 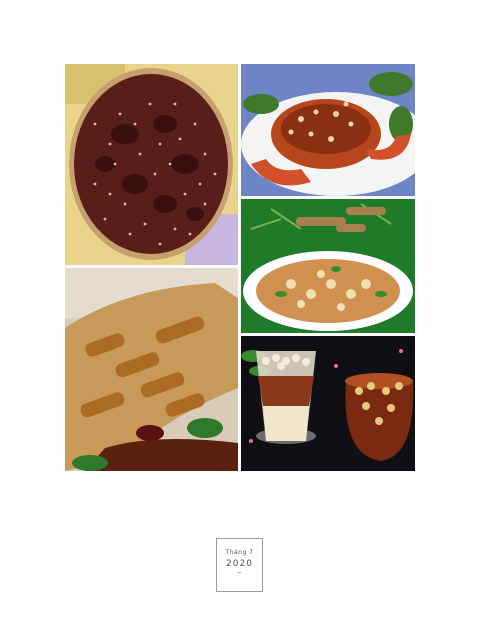 I want to click on stamp-dash: –, so click(x=239, y=572).